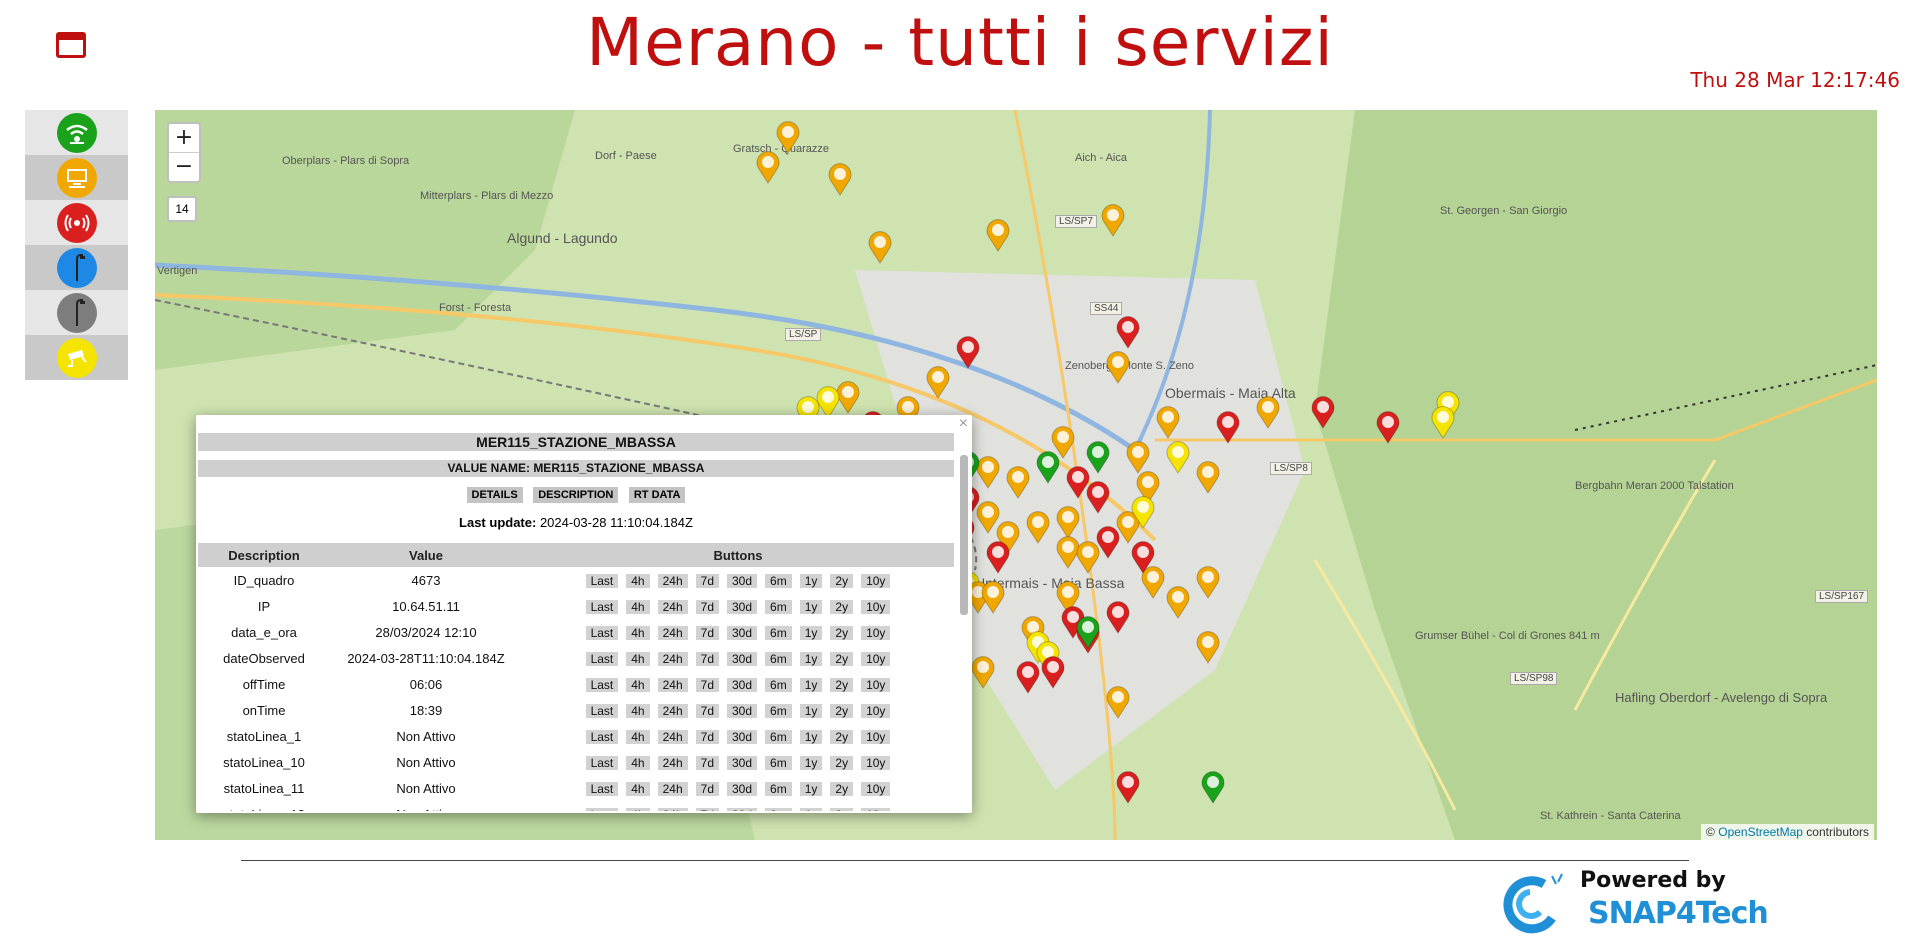 The height and width of the screenshot is (947, 1920). Describe the element at coordinates (184, 166) in the screenshot. I see `zoom-out-button: −` at that location.